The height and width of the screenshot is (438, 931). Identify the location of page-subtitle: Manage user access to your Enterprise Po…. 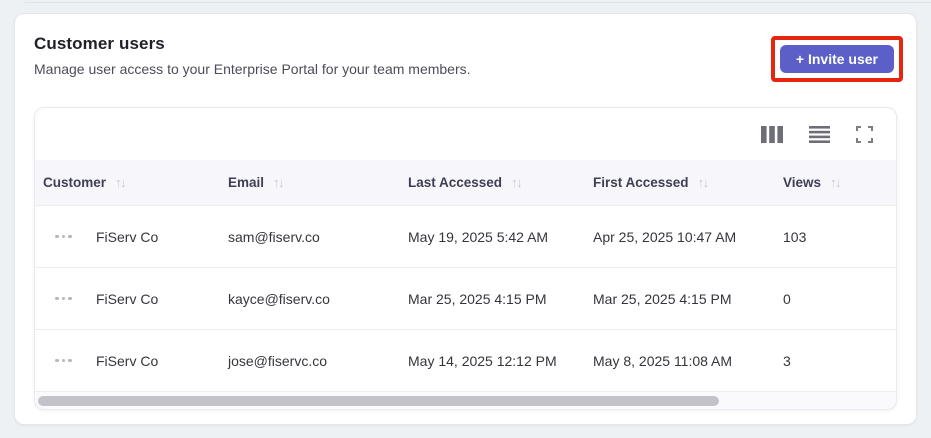
(252, 69).